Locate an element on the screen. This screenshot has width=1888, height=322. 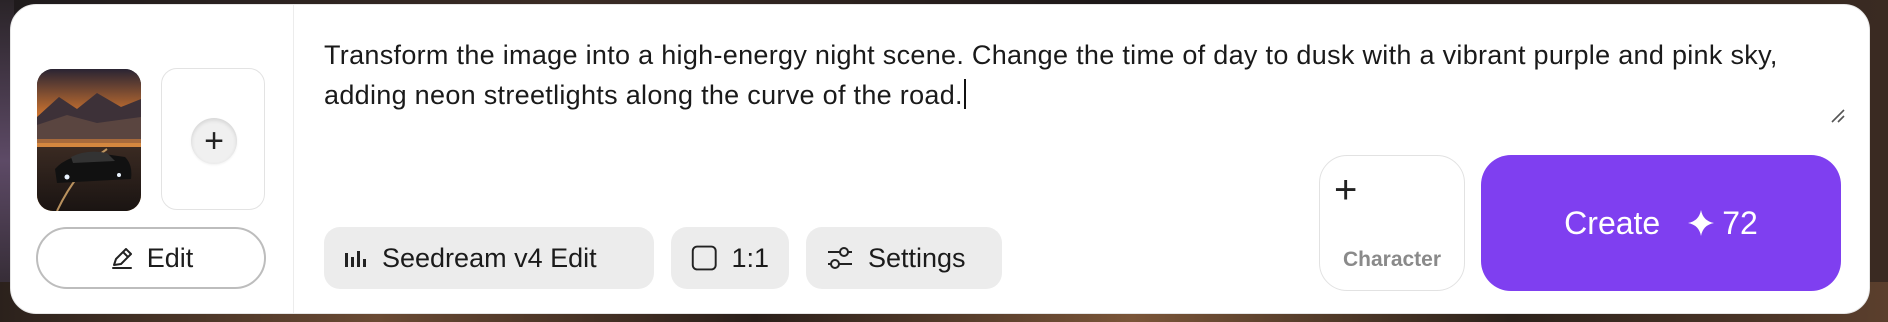
reference-image-thumbnail is located at coordinates (89, 140).